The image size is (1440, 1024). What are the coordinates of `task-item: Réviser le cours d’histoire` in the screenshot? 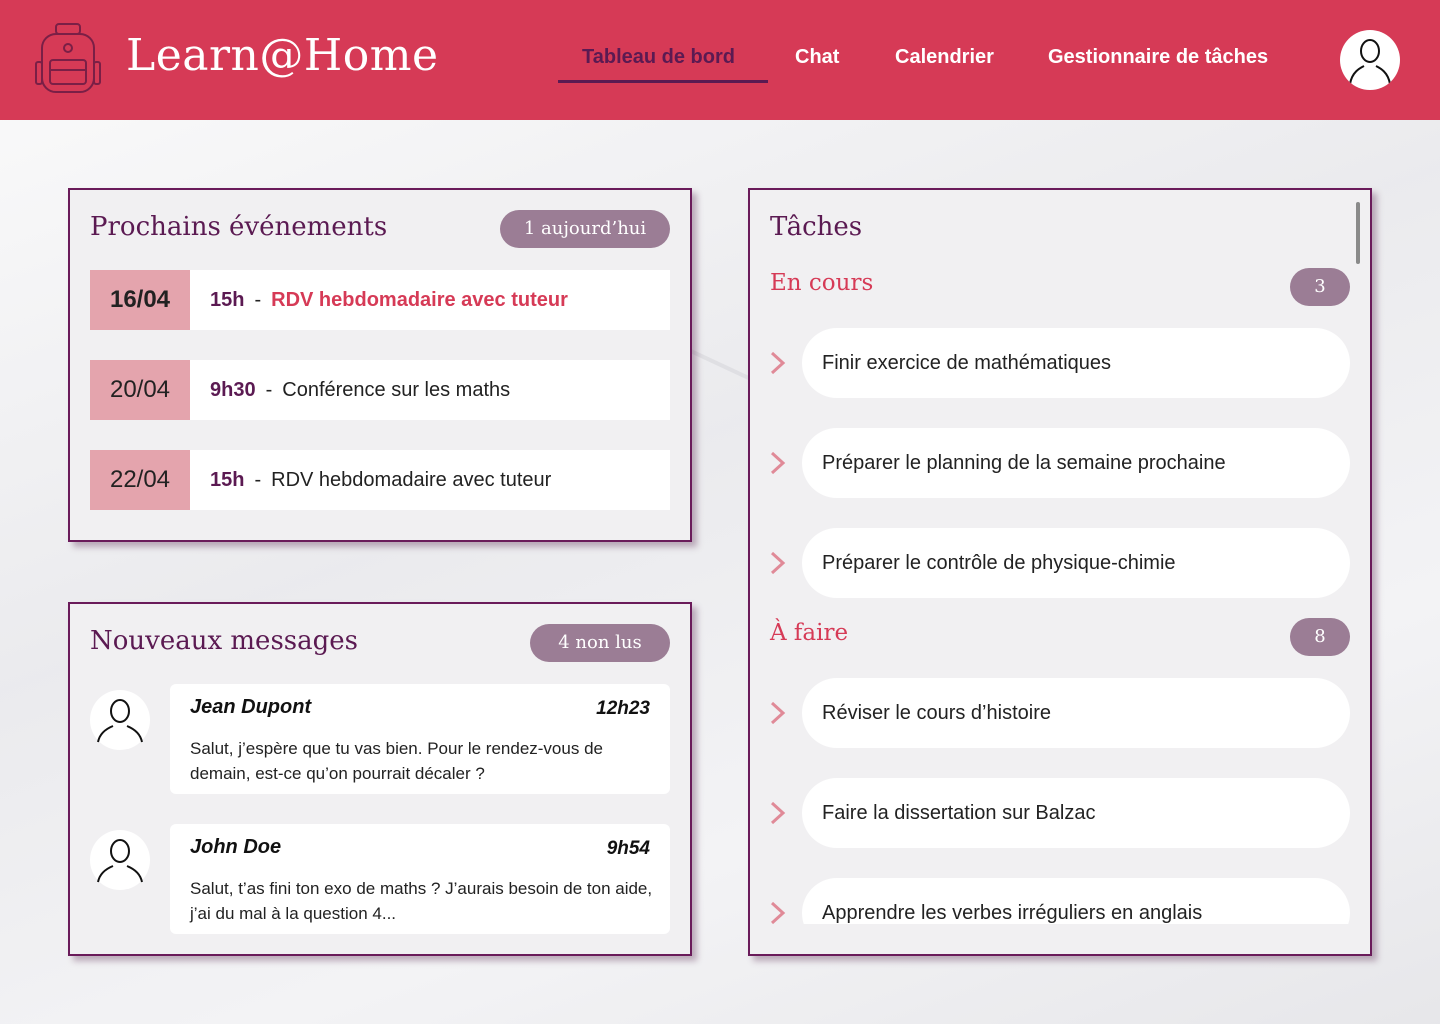 It's located at (1059, 713).